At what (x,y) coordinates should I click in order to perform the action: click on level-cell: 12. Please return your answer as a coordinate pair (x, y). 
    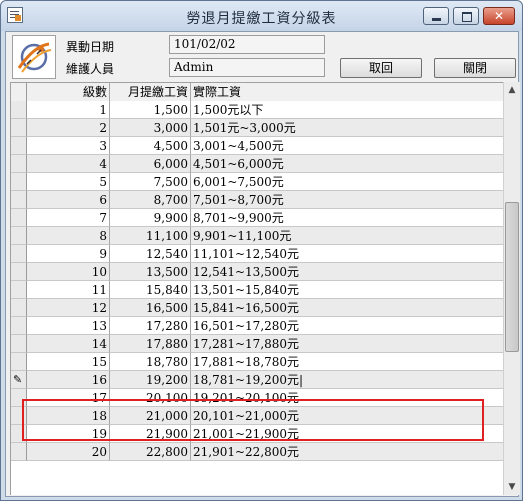
    Looking at the image, I should click on (68, 308).